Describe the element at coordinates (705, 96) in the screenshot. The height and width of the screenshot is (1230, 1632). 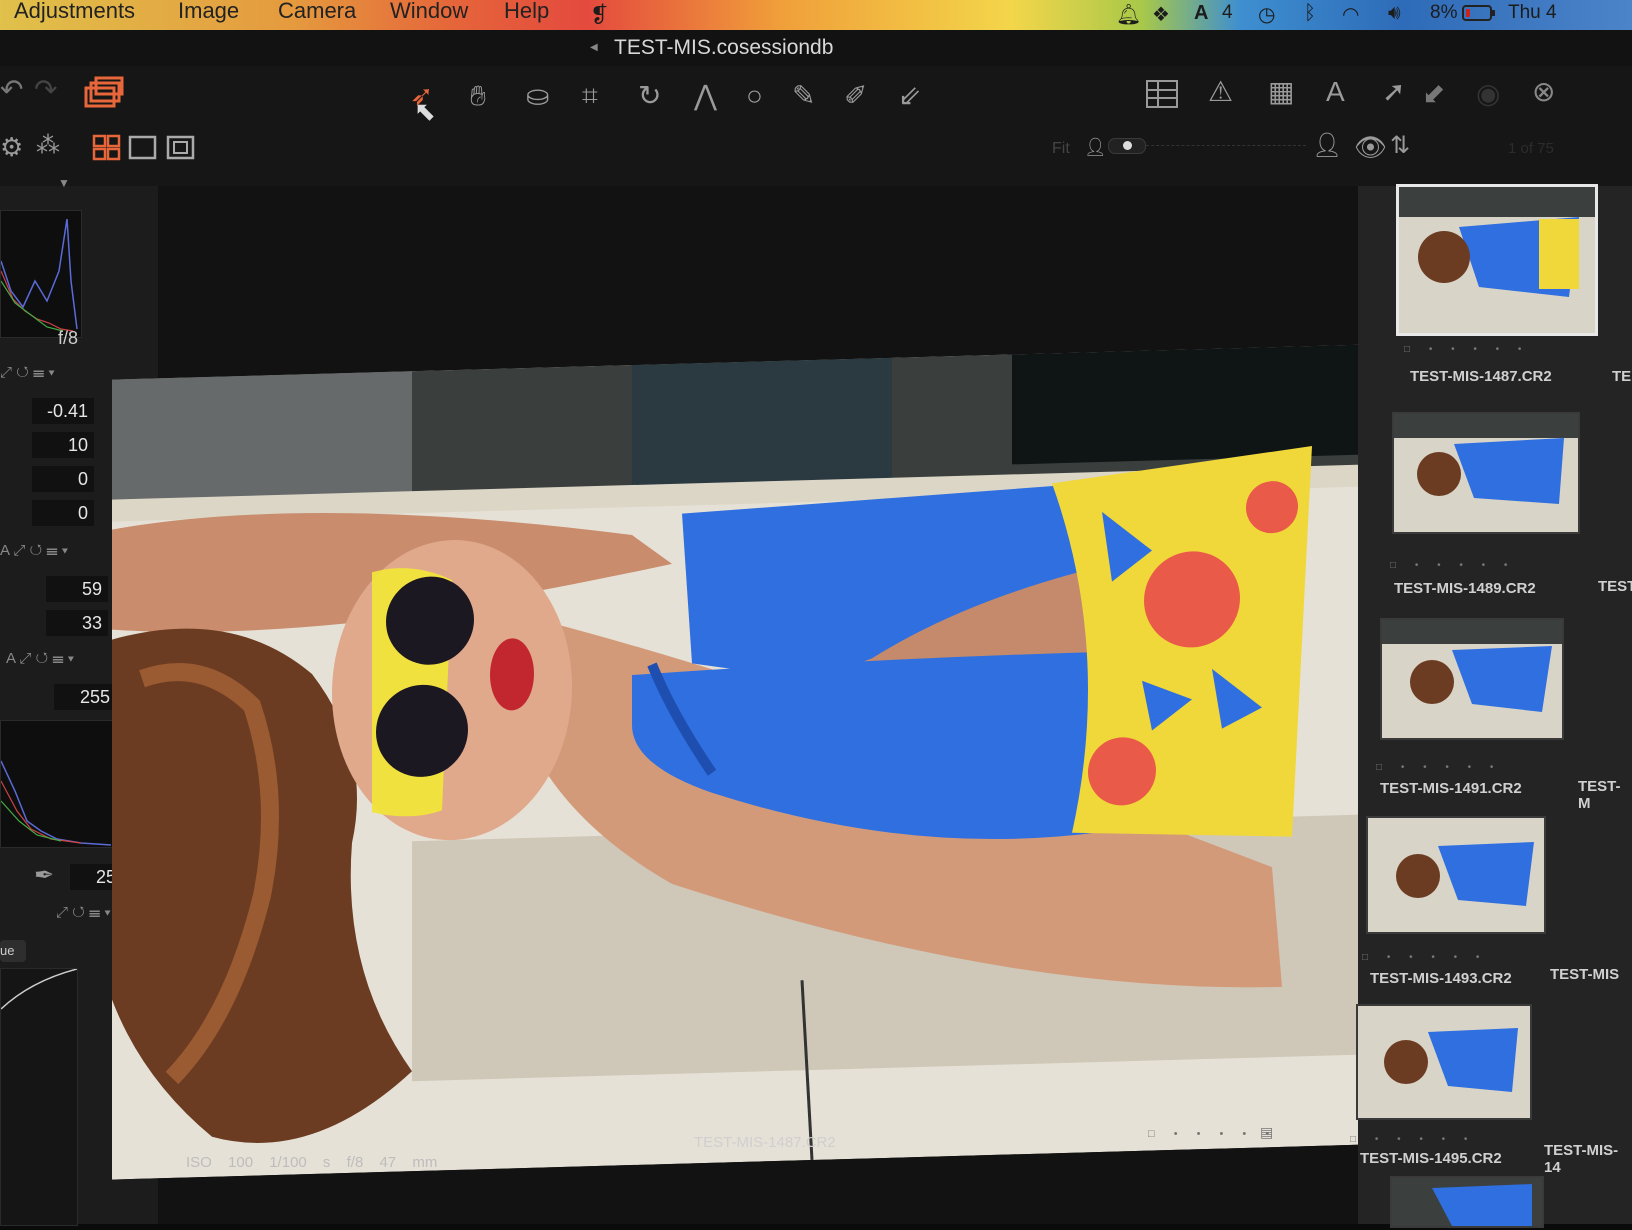
I see `keystone-icon: ⋀` at that location.